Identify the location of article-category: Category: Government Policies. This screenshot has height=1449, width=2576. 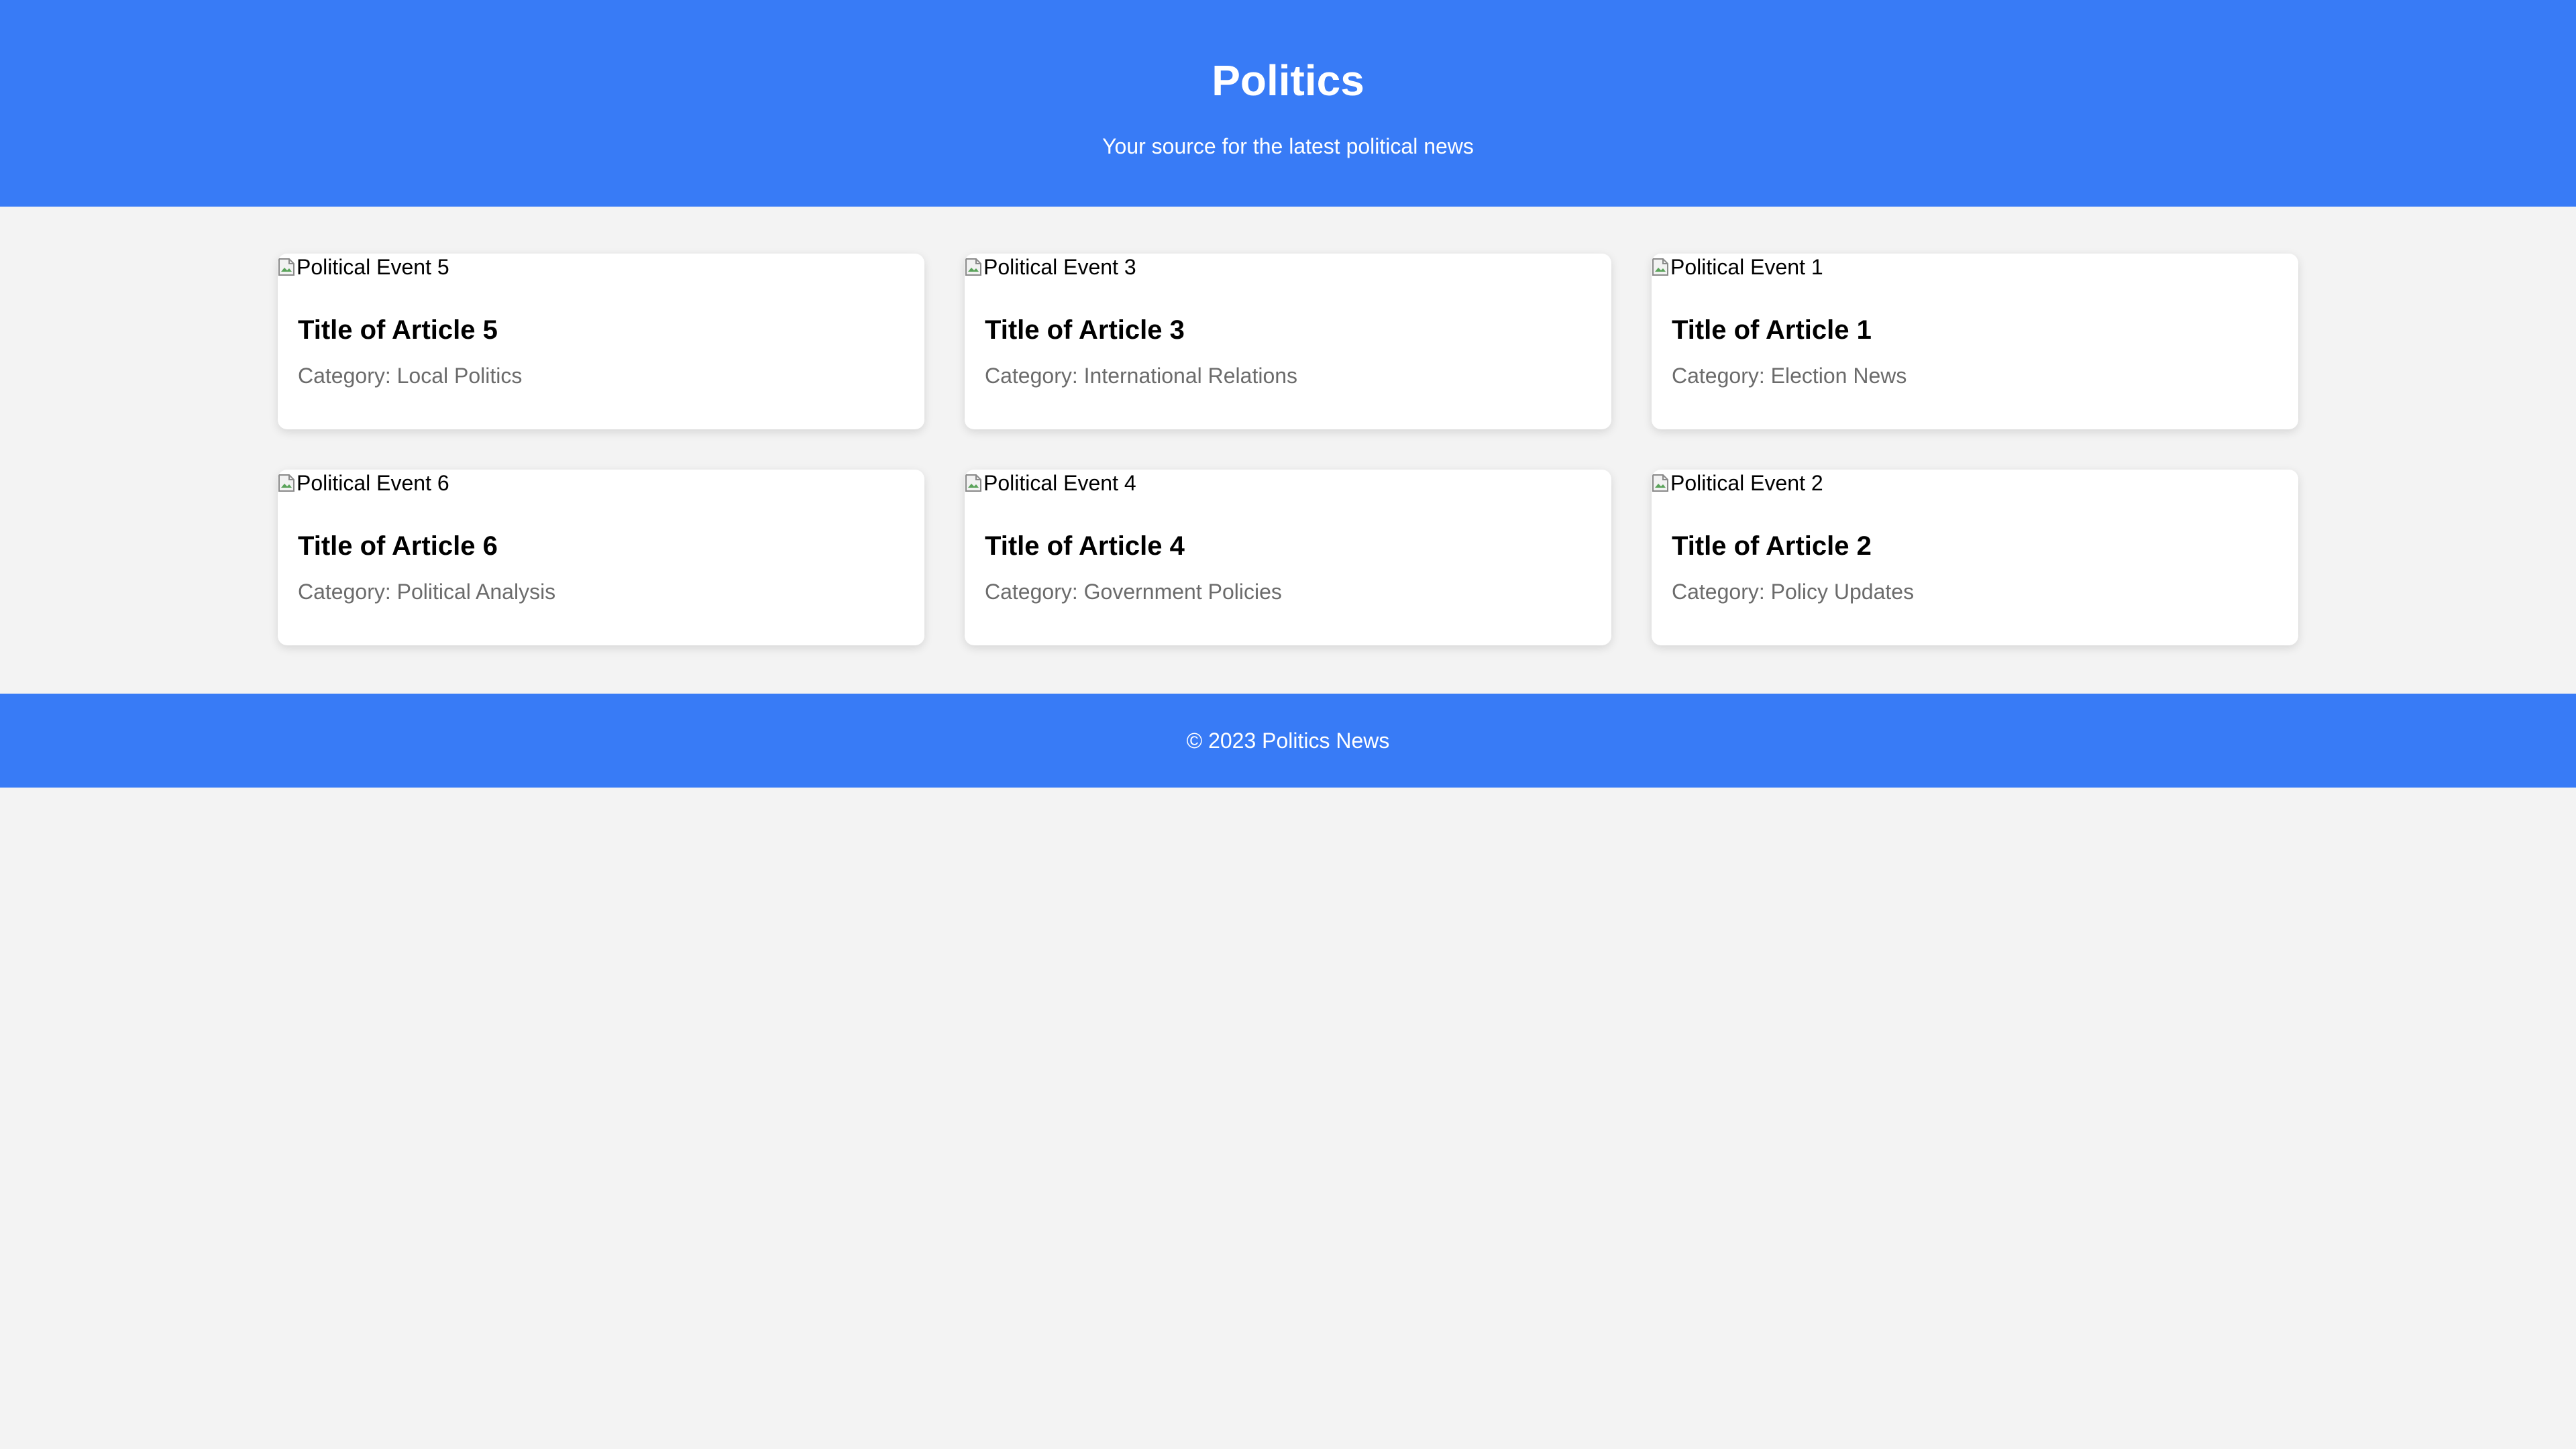
(1133, 592).